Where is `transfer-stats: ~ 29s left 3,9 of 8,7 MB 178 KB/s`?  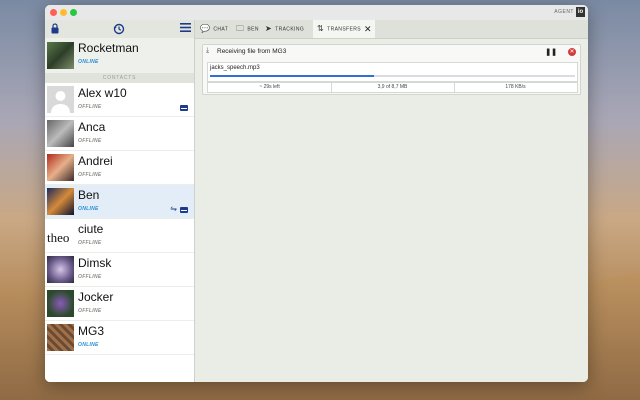 transfer-stats: ~ 29s left 3,9 of 8,7 MB 178 KB/s is located at coordinates (392, 87).